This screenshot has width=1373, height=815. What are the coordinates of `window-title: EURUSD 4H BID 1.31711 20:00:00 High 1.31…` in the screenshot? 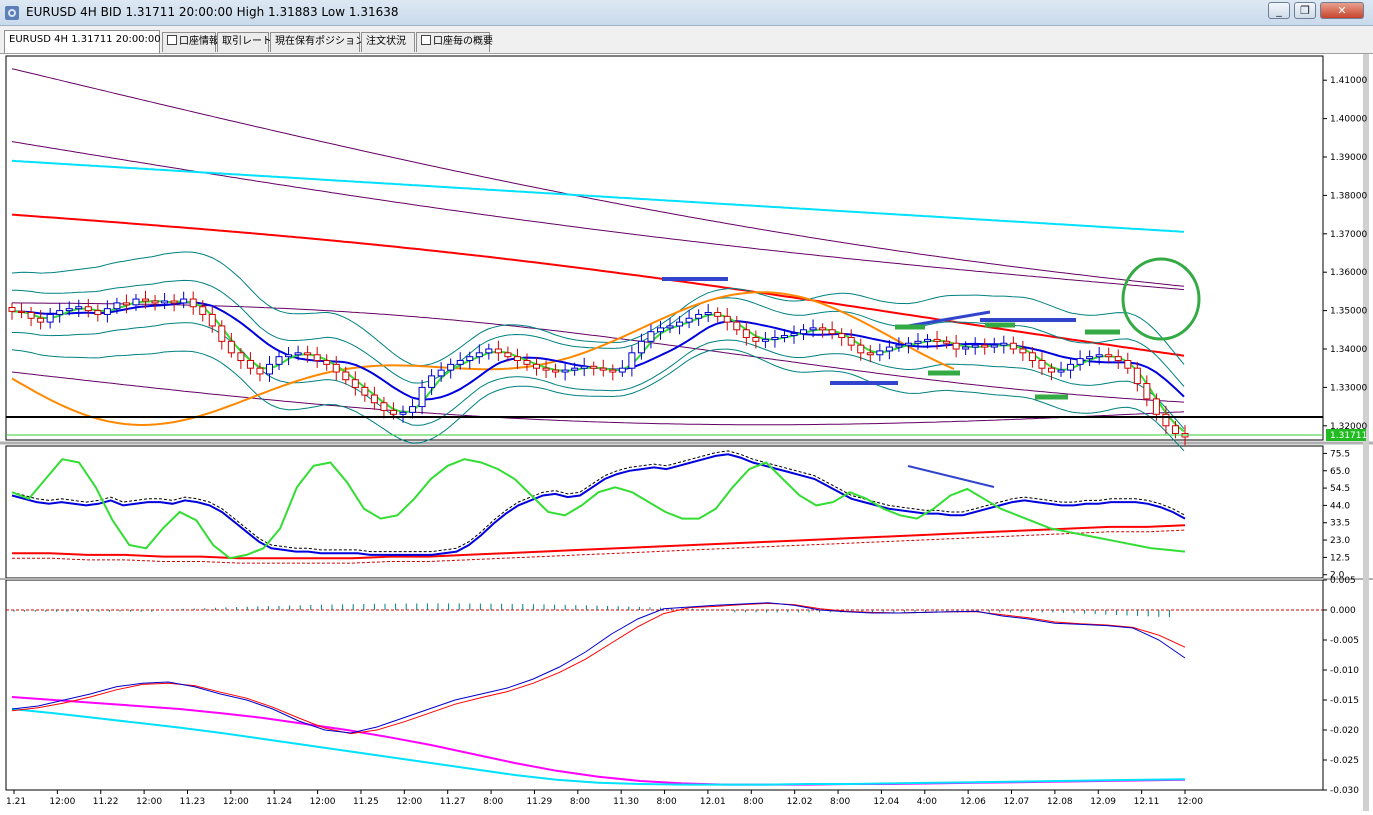 It's located at (212, 12).